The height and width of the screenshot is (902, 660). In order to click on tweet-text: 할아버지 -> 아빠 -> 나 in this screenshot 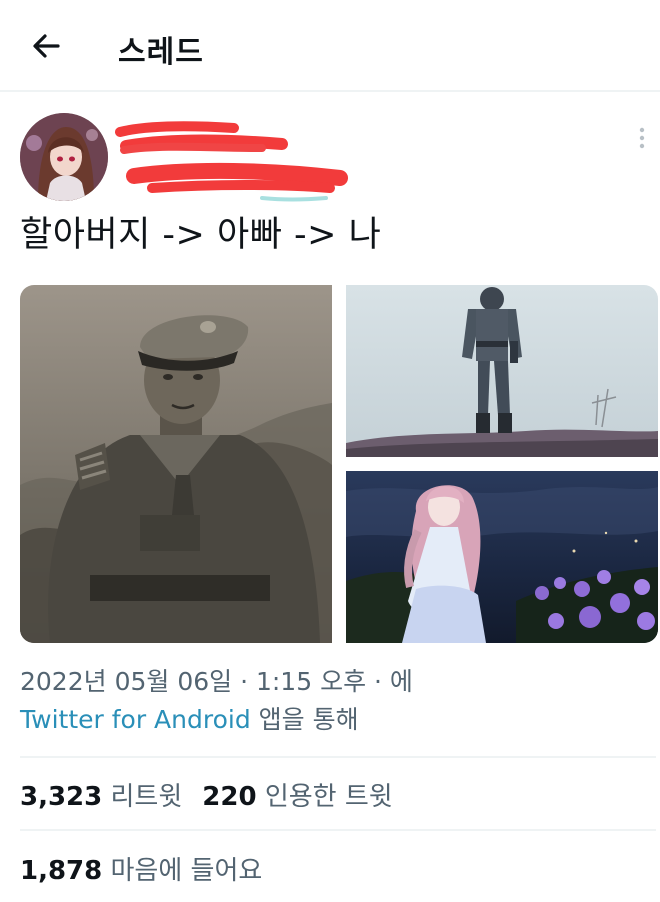, I will do `click(201, 235)`.